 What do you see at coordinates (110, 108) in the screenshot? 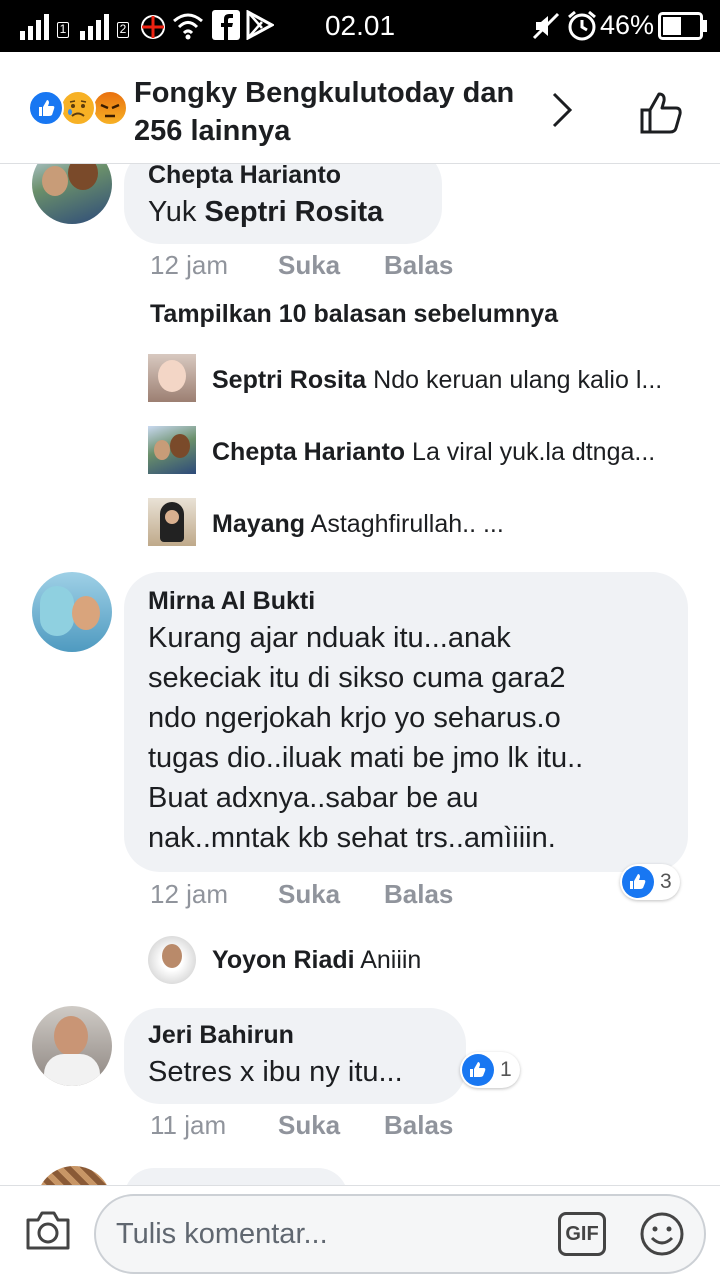
I see `angry-reaction-icon` at bounding box center [110, 108].